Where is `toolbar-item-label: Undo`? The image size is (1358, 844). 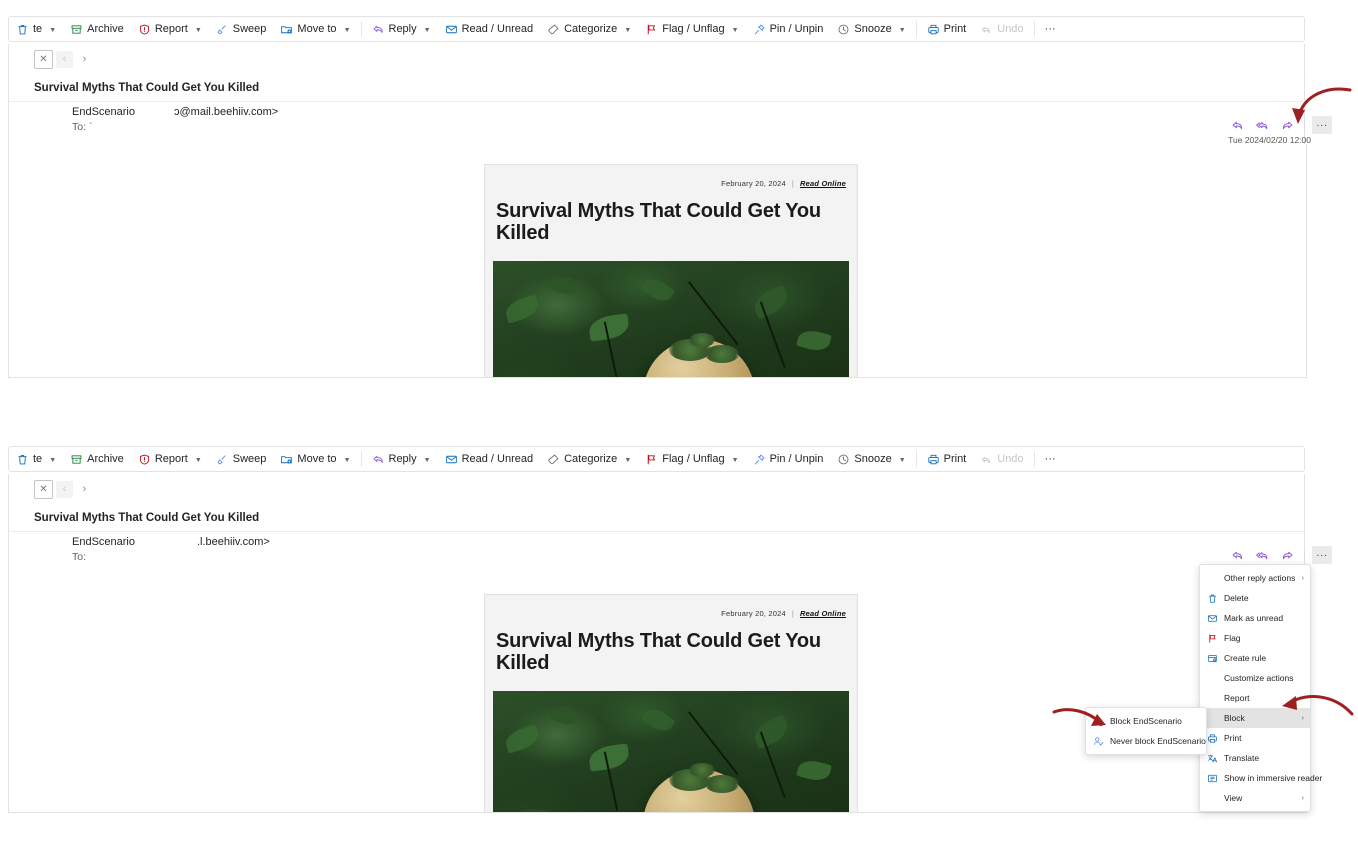 toolbar-item-label: Undo is located at coordinates (1010, 458).